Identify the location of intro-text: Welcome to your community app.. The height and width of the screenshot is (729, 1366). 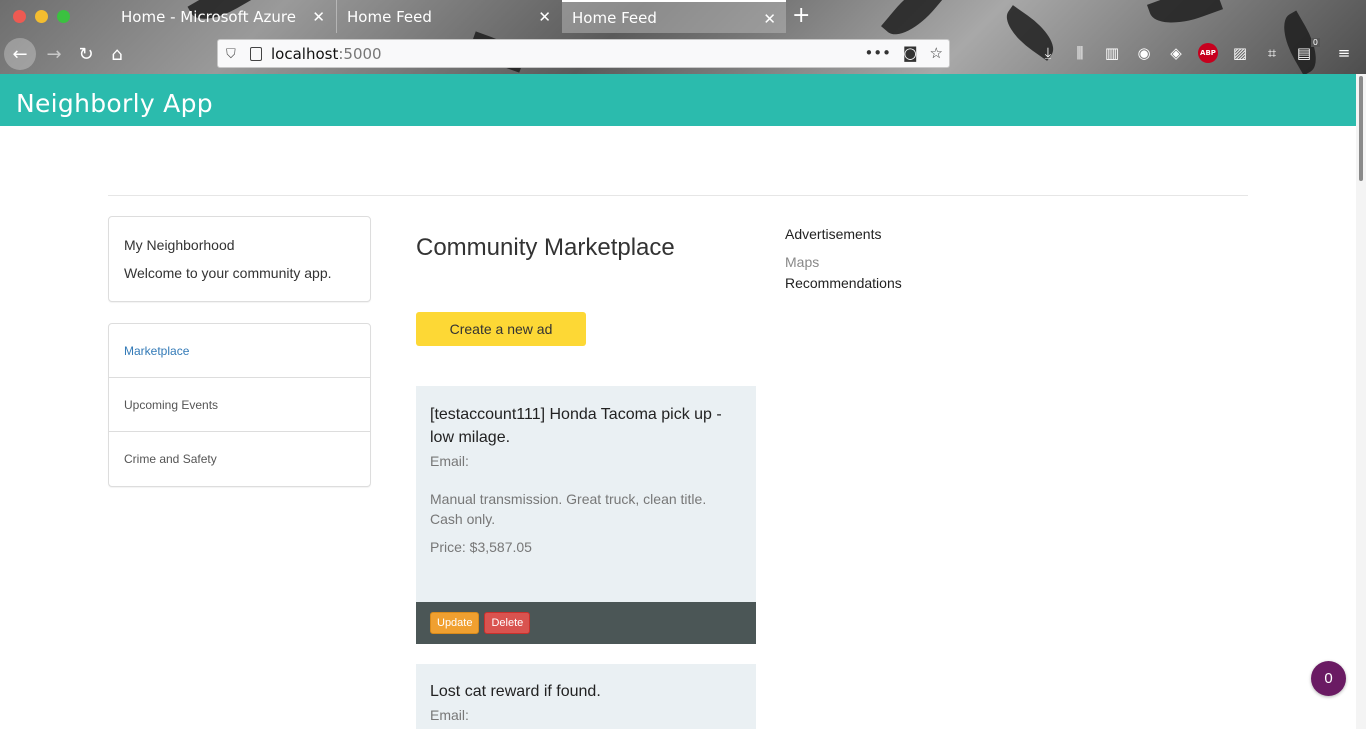
(228, 273).